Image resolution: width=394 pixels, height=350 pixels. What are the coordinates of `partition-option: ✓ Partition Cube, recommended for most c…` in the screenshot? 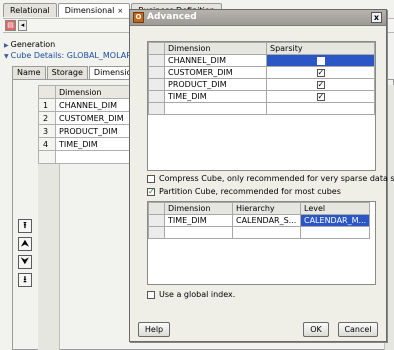 It's located at (244, 191).